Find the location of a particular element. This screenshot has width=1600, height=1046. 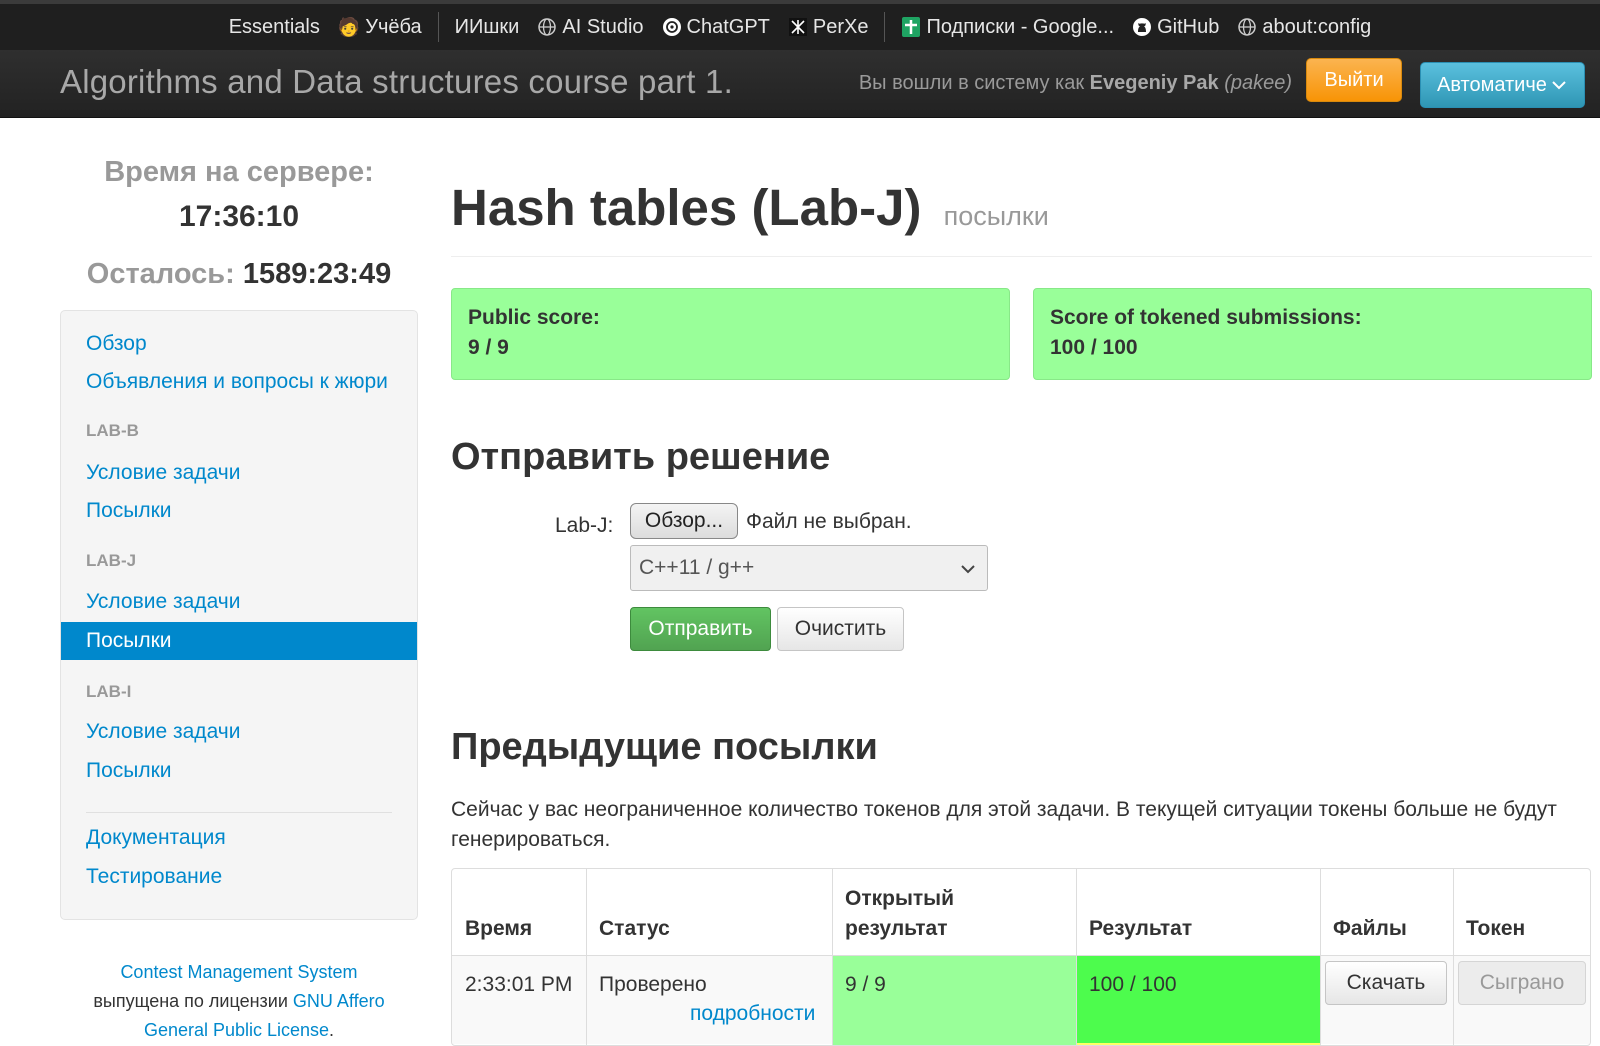

time-remaining-value: 1589:23:49 is located at coordinates (317, 274).